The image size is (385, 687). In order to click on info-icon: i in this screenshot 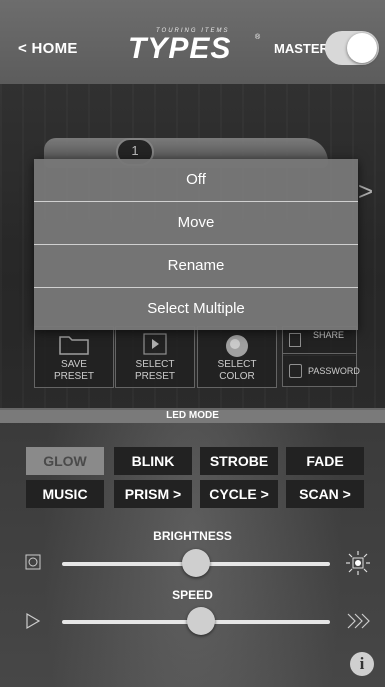, I will do `click(362, 664)`.